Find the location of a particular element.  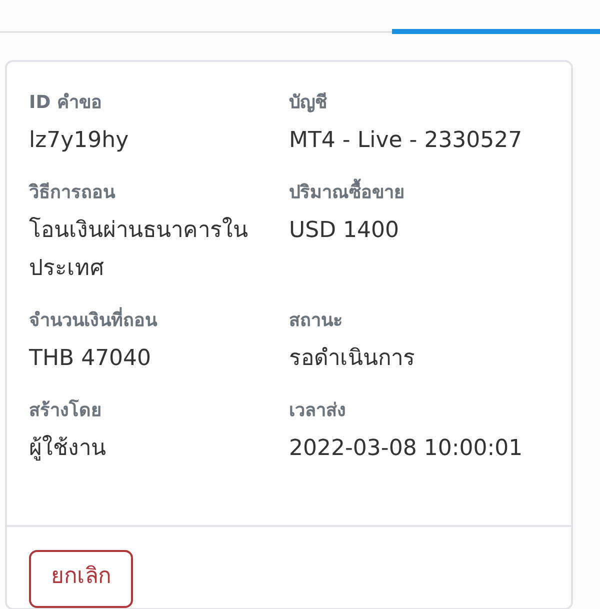

field-label: ปริมาณซื้อขาย is located at coordinates (420, 193).